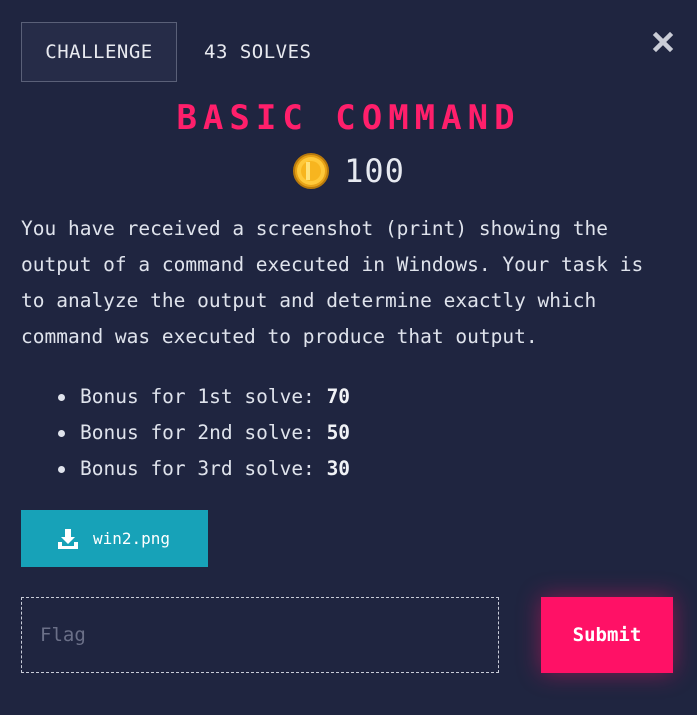  What do you see at coordinates (374, 171) in the screenshot?
I see `points-value: 100` at bounding box center [374, 171].